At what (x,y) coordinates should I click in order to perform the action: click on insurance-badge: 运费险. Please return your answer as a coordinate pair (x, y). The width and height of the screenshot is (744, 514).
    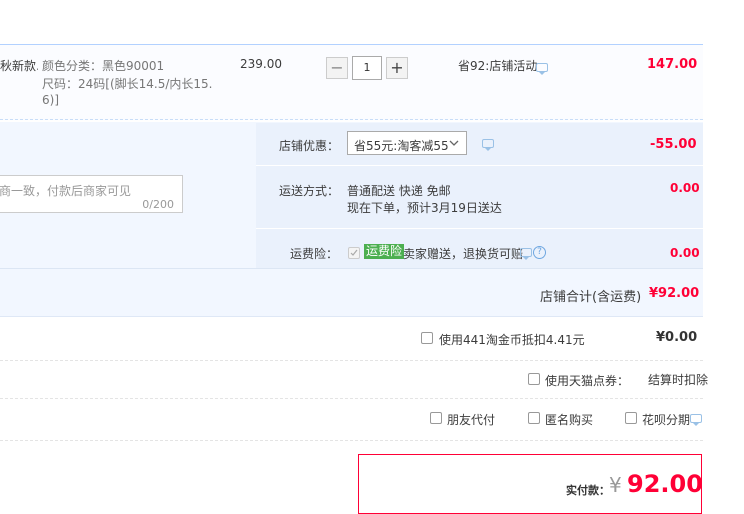
    Looking at the image, I should click on (384, 251).